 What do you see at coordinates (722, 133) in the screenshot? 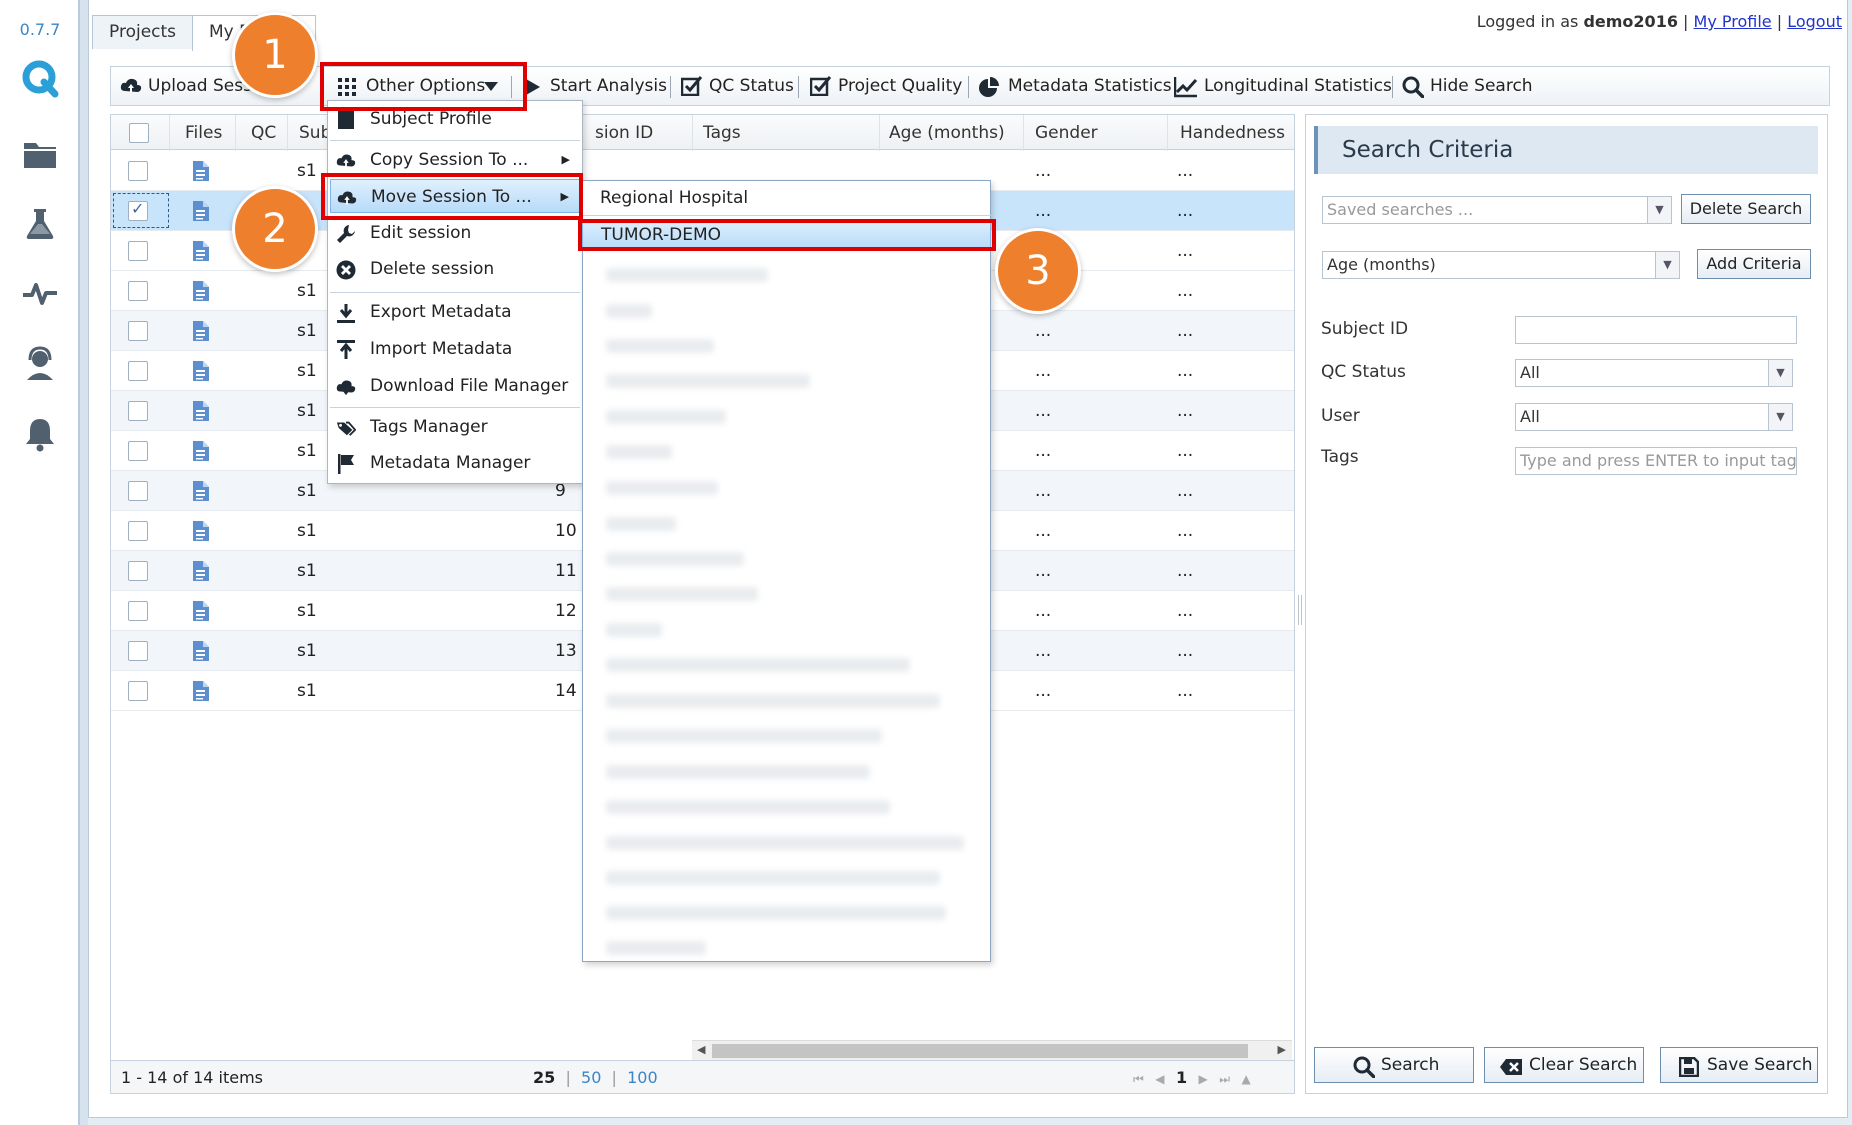
I see `column-tags: Tags` at bounding box center [722, 133].